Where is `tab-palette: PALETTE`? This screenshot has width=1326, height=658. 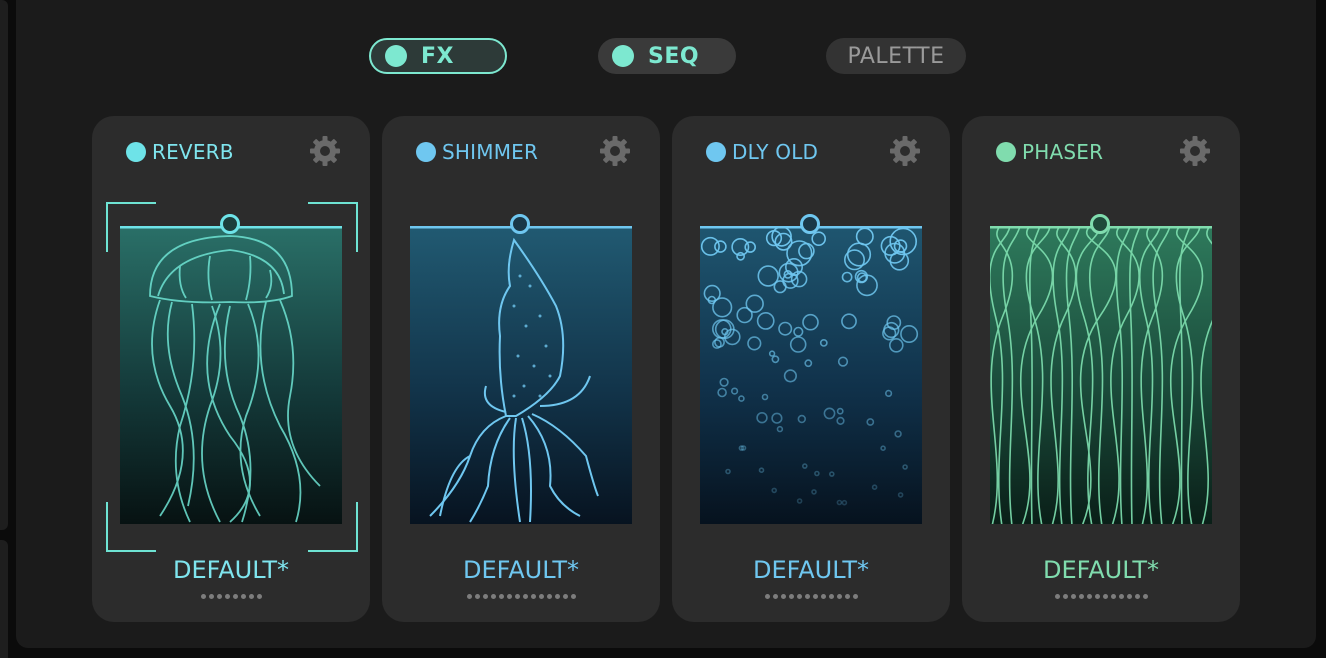 tab-palette: PALETTE is located at coordinates (896, 56).